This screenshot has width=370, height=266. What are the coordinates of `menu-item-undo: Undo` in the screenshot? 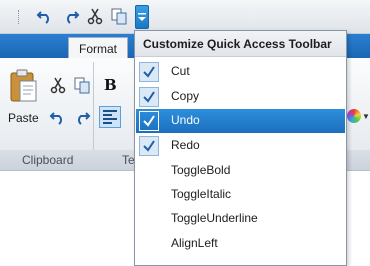 It's located at (240, 121).